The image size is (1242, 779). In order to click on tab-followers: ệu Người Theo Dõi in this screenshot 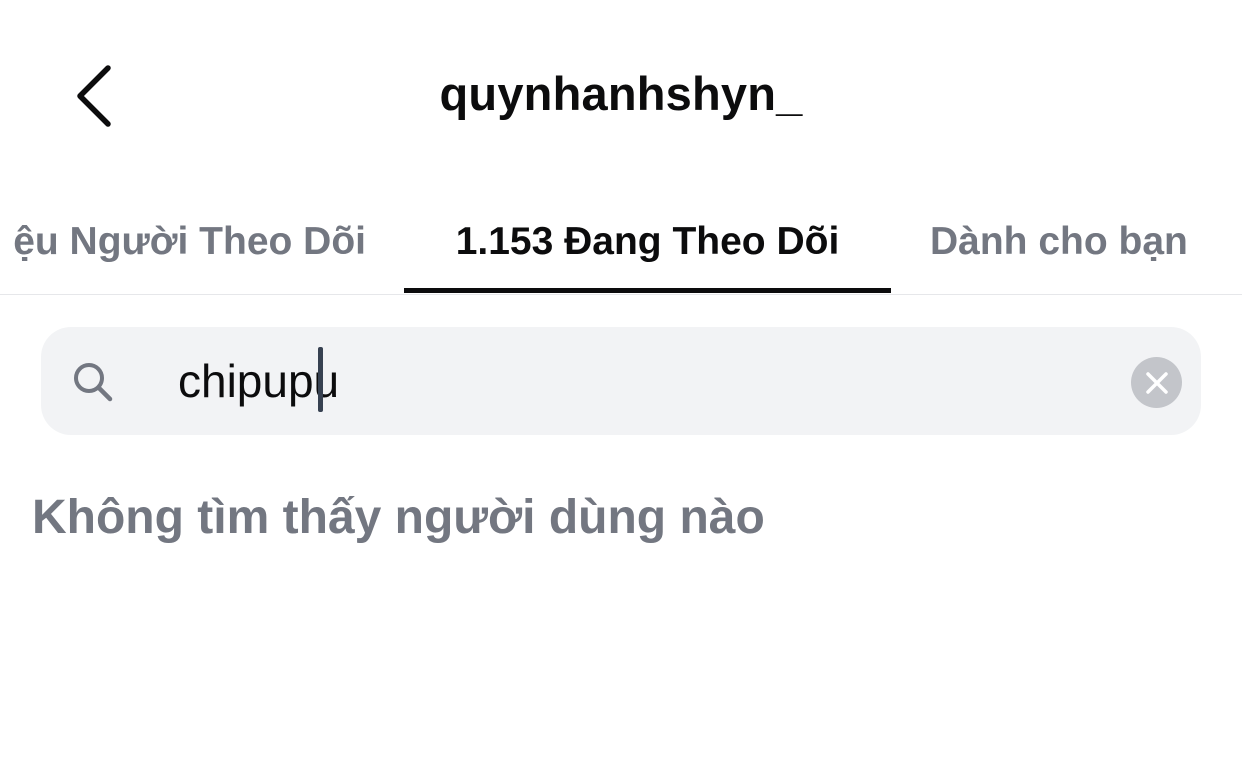, I will do `click(202, 242)`.